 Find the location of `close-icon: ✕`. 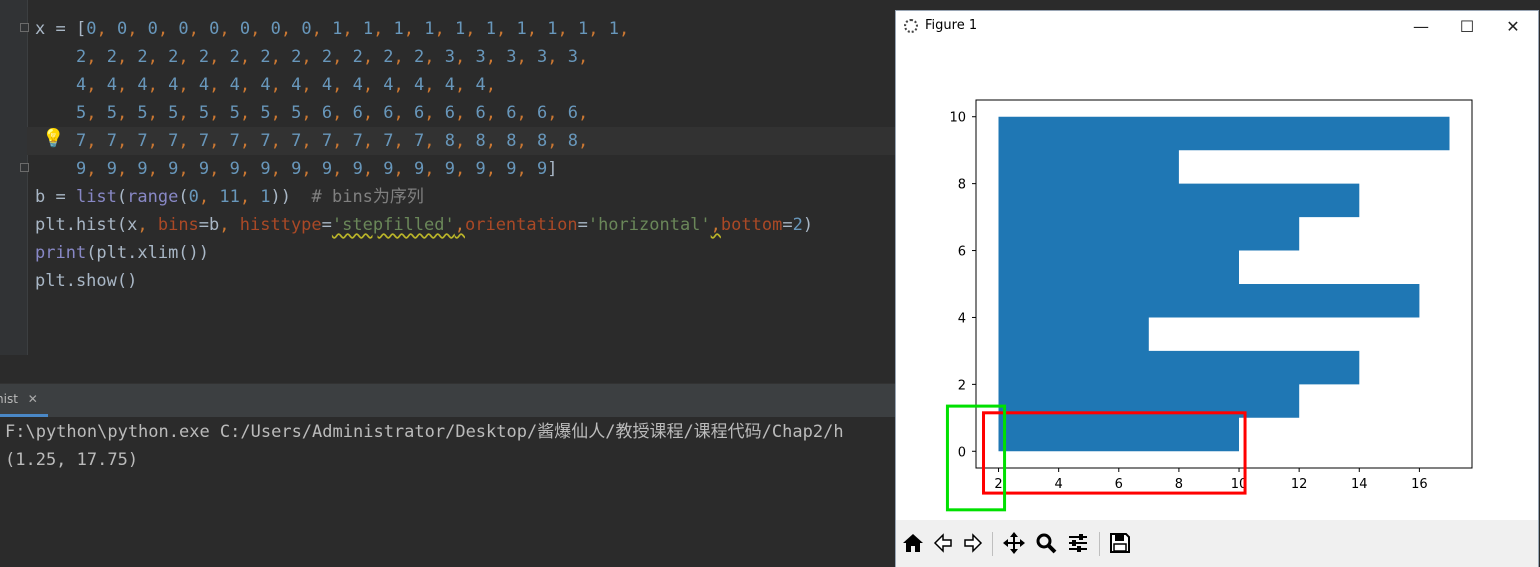

close-icon: ✕ is located at coordinates (33, 399).